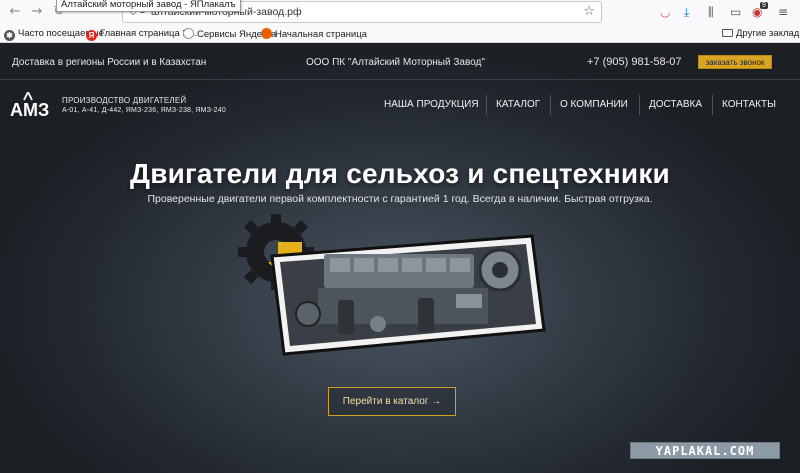  I want to click on logo-mark: АМЗ, so click(29, 109).